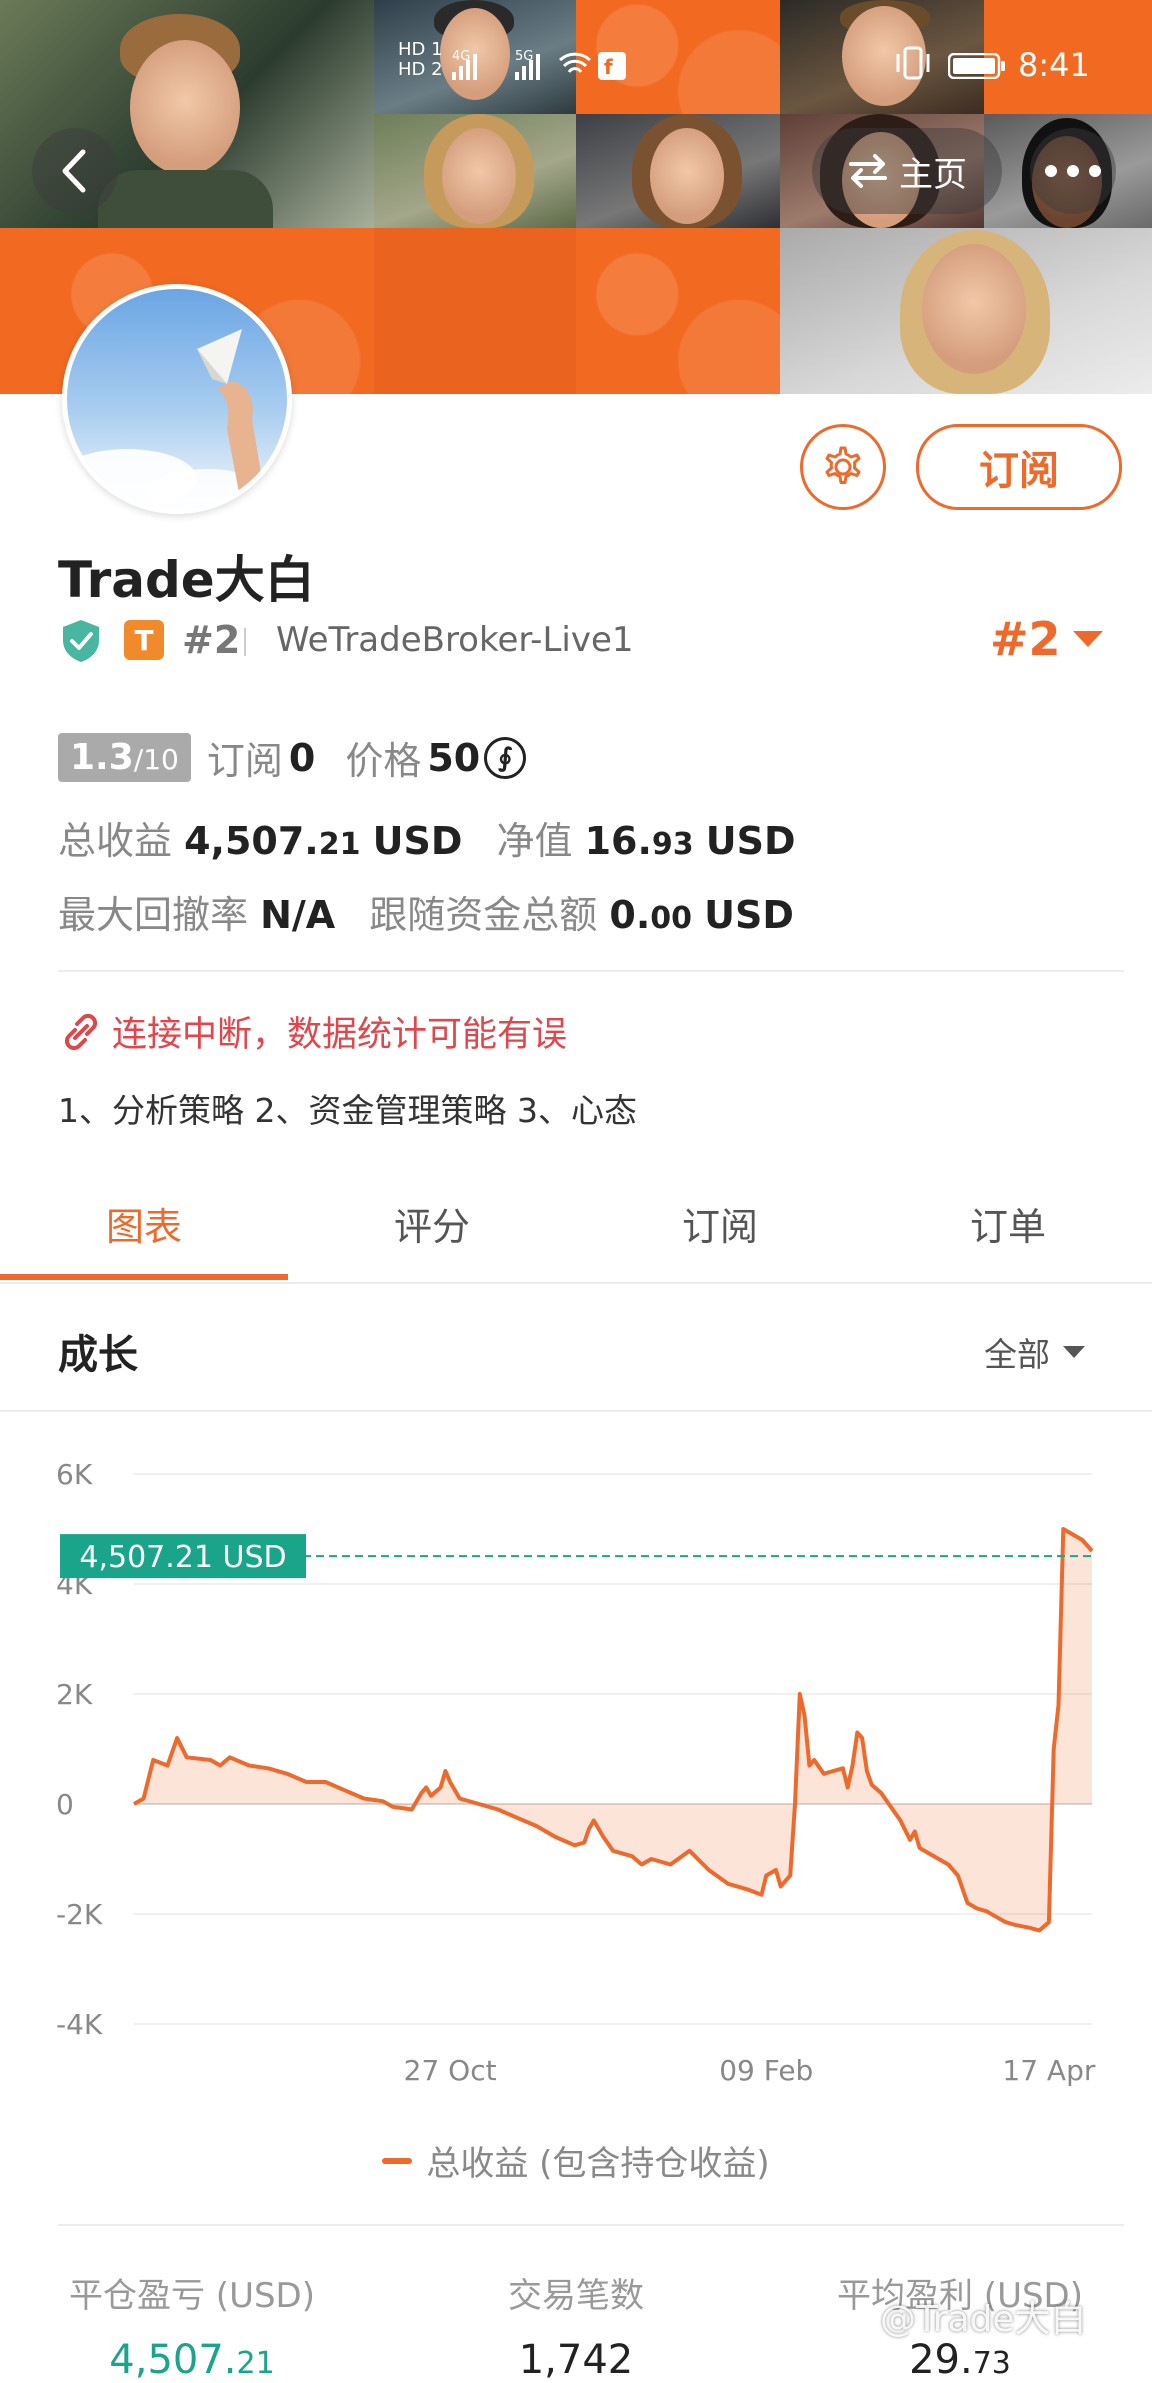 This screenshot has width=1152, height=2383. Describe the element at coordinates (455, 640) in the screenshot. I see `broker-name: WeTradeBroker-Live1` at that location.